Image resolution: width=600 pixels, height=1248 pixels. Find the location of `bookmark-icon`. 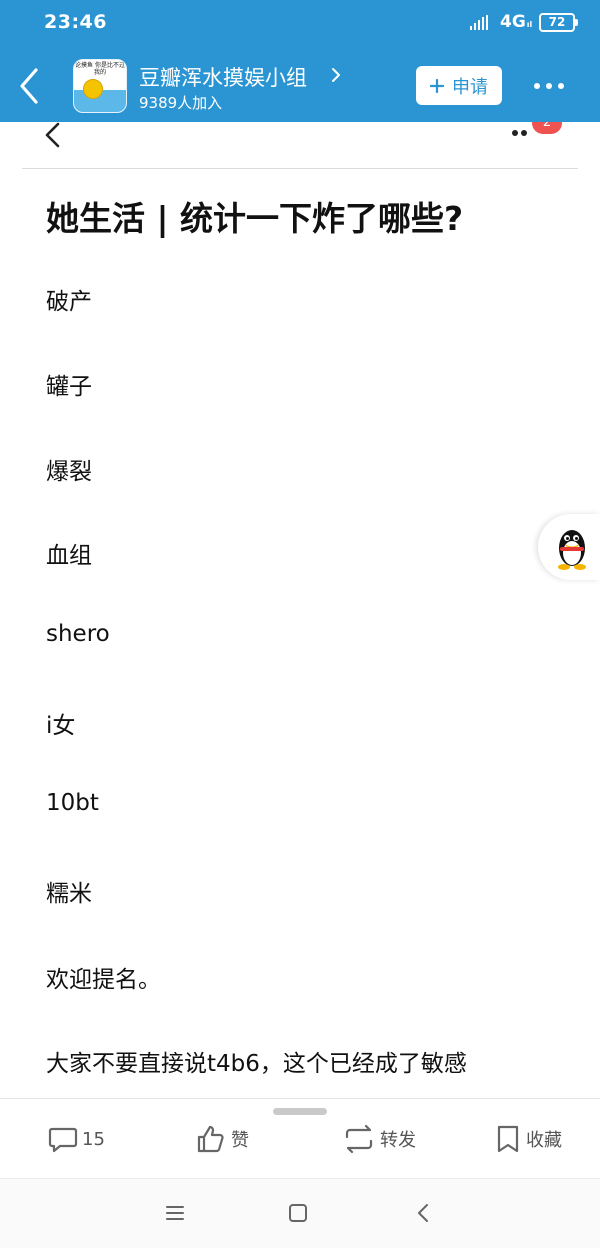

bookmark-icon is located at coordinates (508, 1139).